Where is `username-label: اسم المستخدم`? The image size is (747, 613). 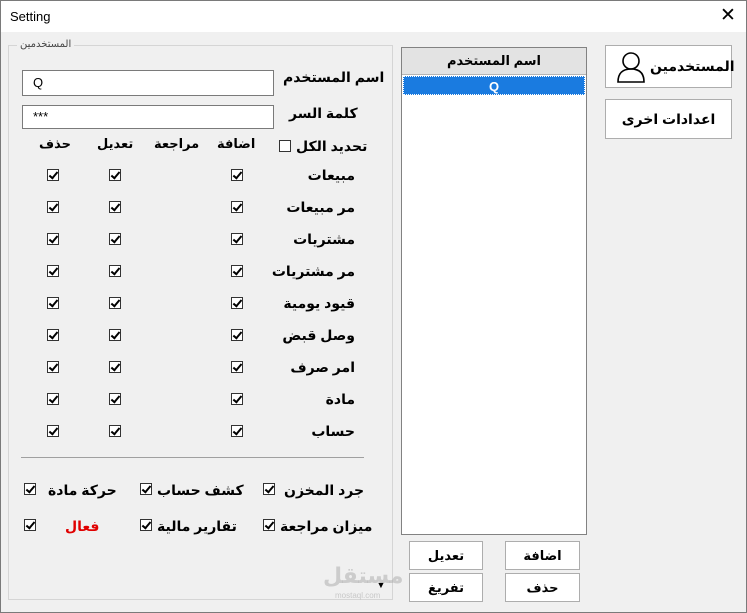 username-label: اسم المستخدم is located at coordinates (334, 77).